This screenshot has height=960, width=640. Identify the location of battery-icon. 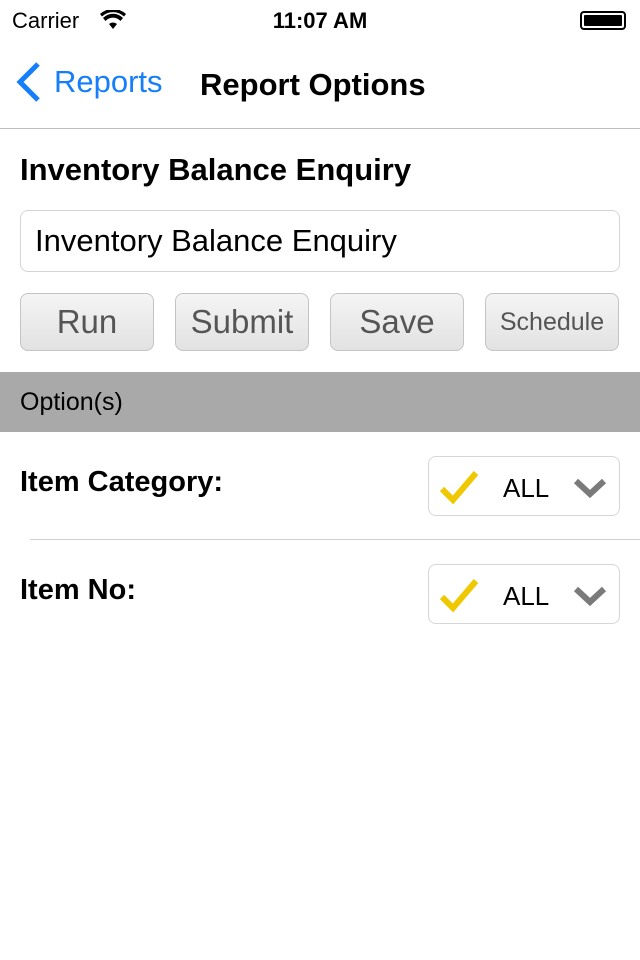
(603, 20).